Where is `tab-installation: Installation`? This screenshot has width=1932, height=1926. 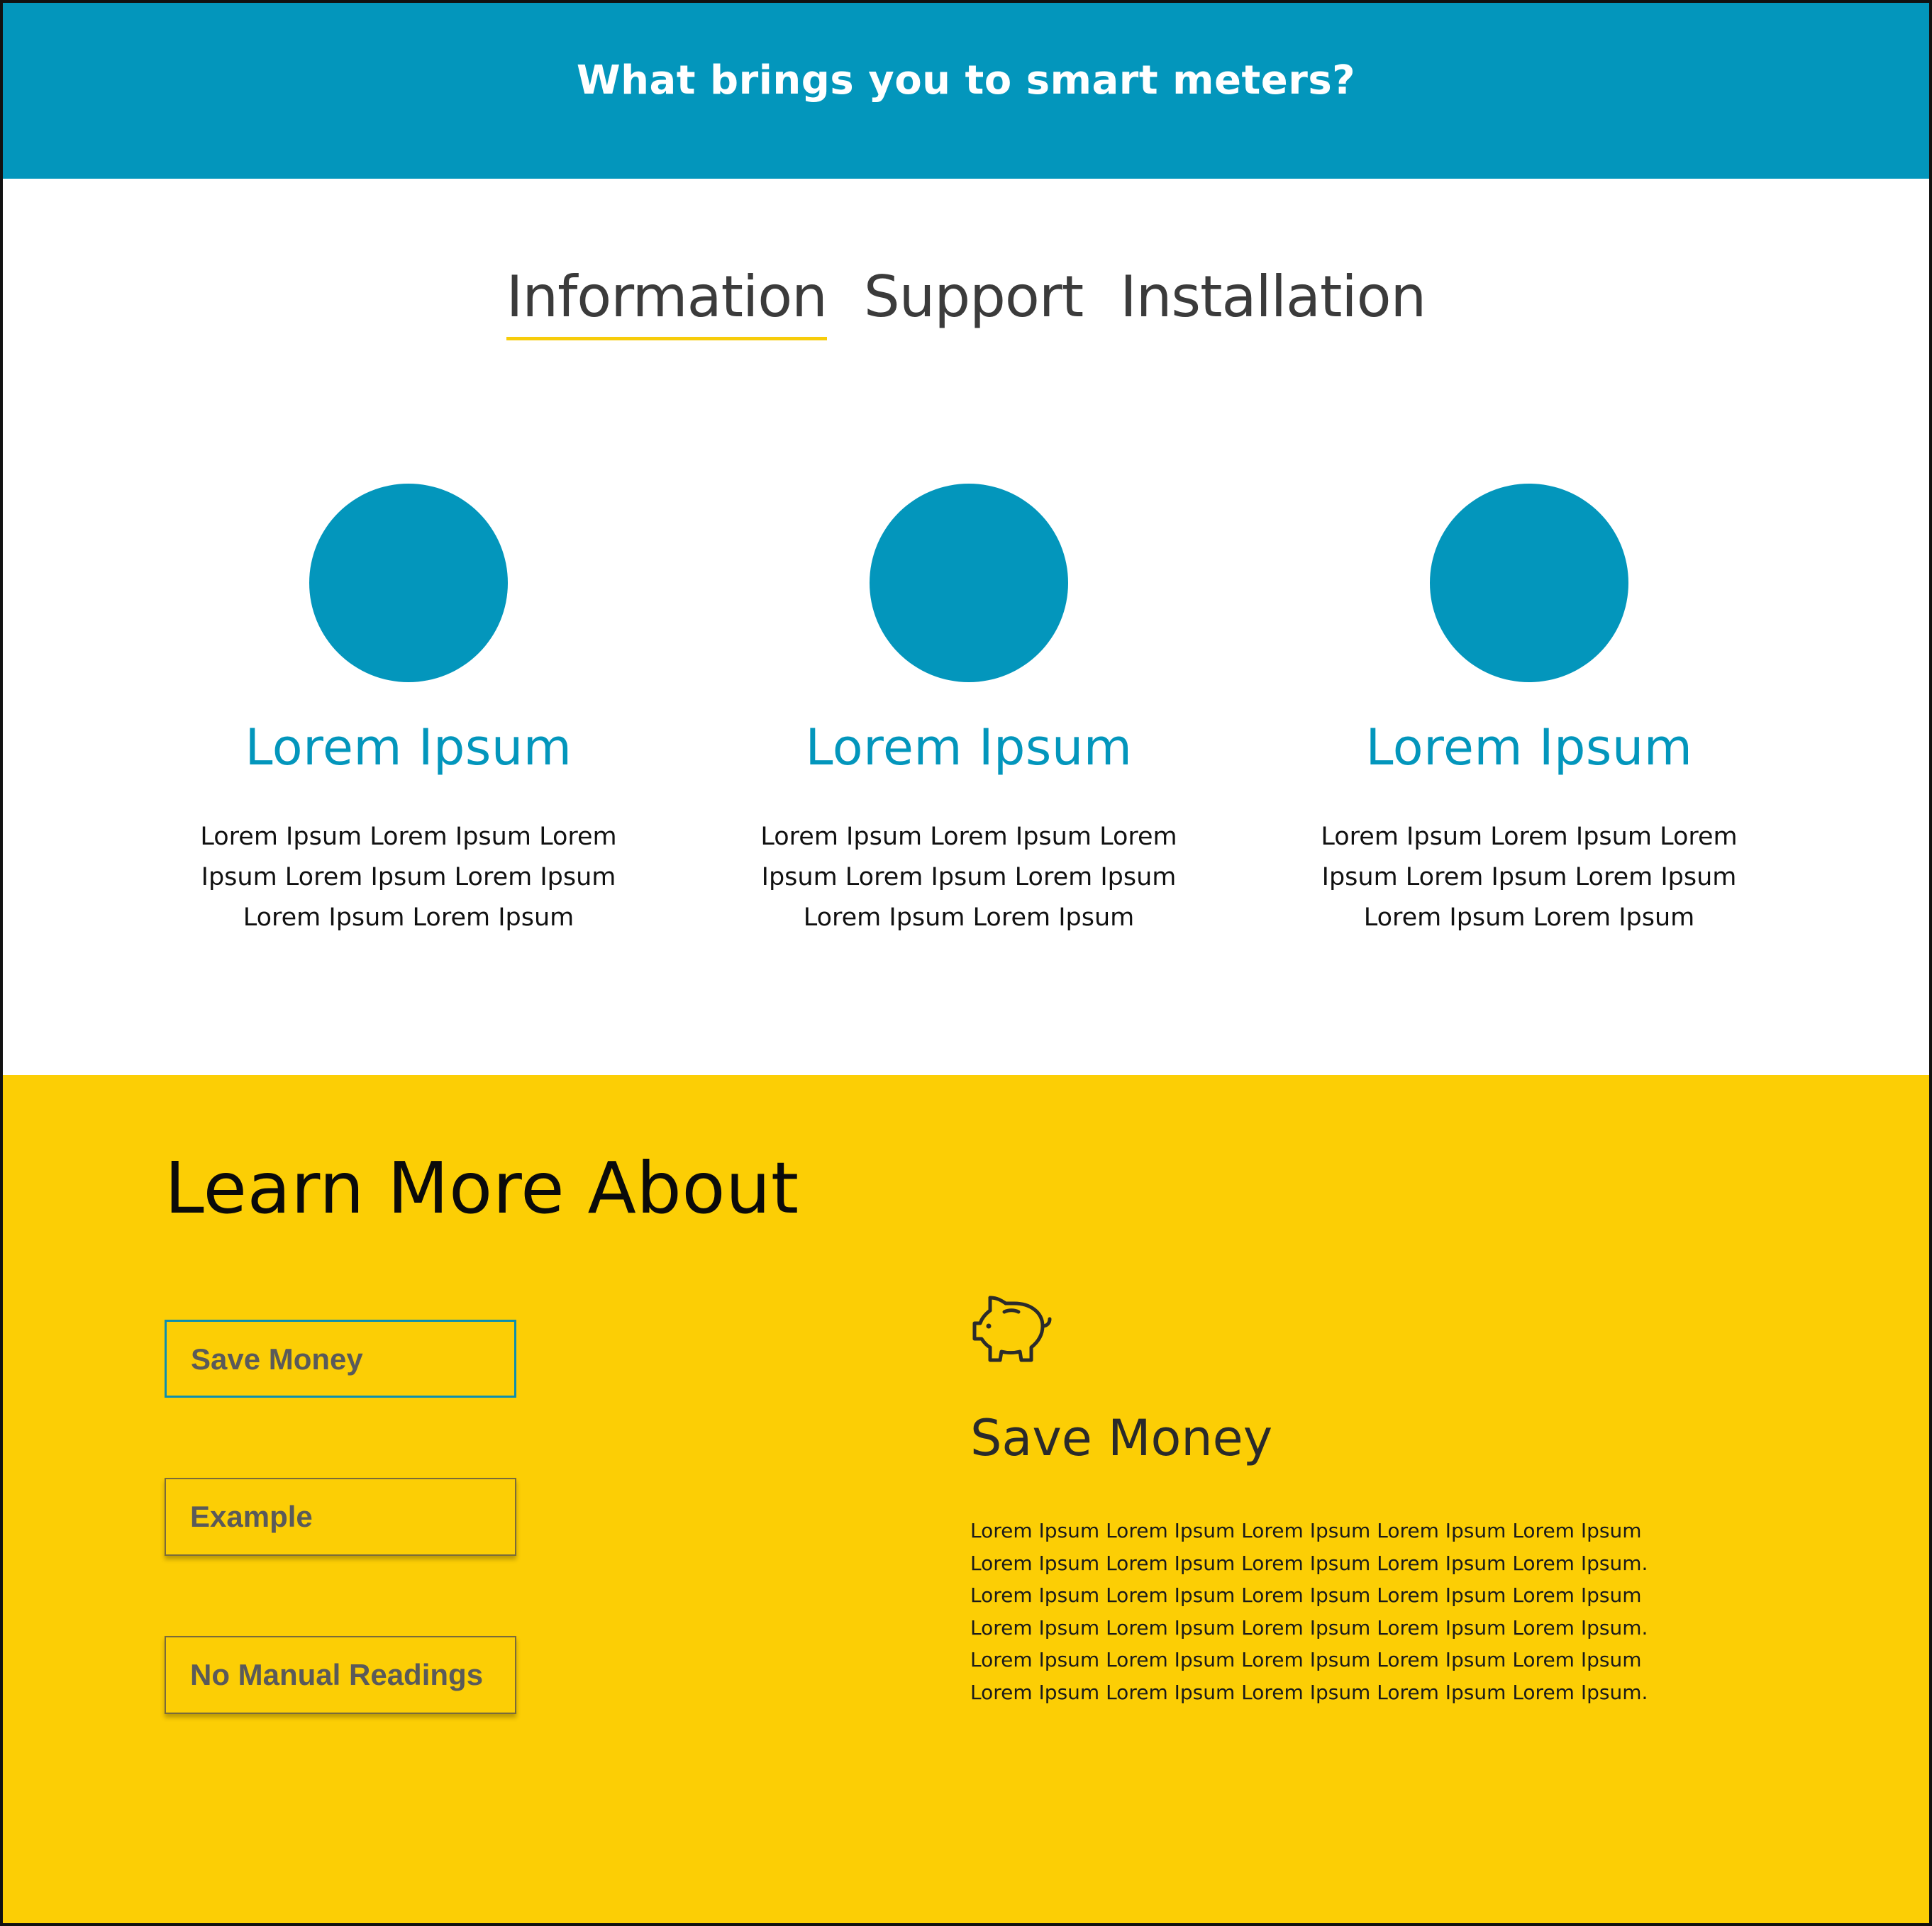
tab-installation: Installation is located at coordinates (1273, 300).